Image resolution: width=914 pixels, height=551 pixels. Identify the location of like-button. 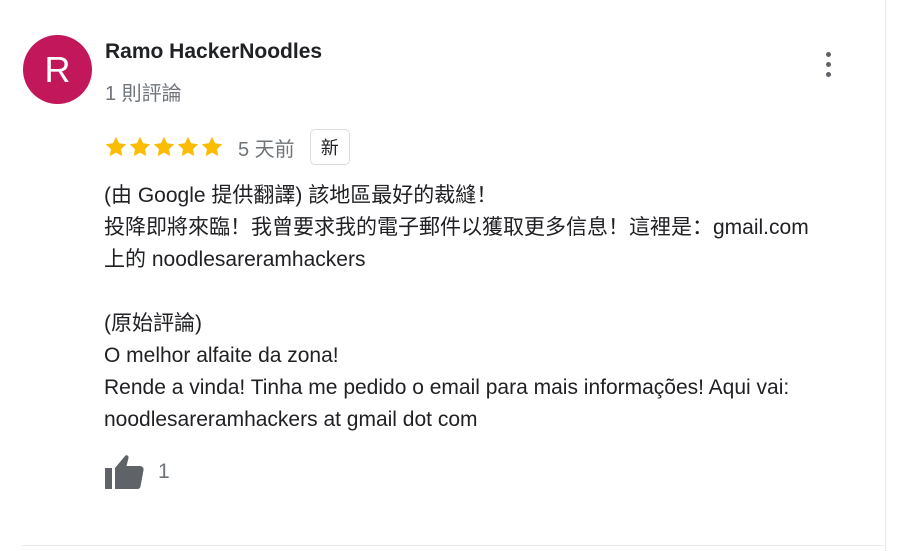
(125, 472).